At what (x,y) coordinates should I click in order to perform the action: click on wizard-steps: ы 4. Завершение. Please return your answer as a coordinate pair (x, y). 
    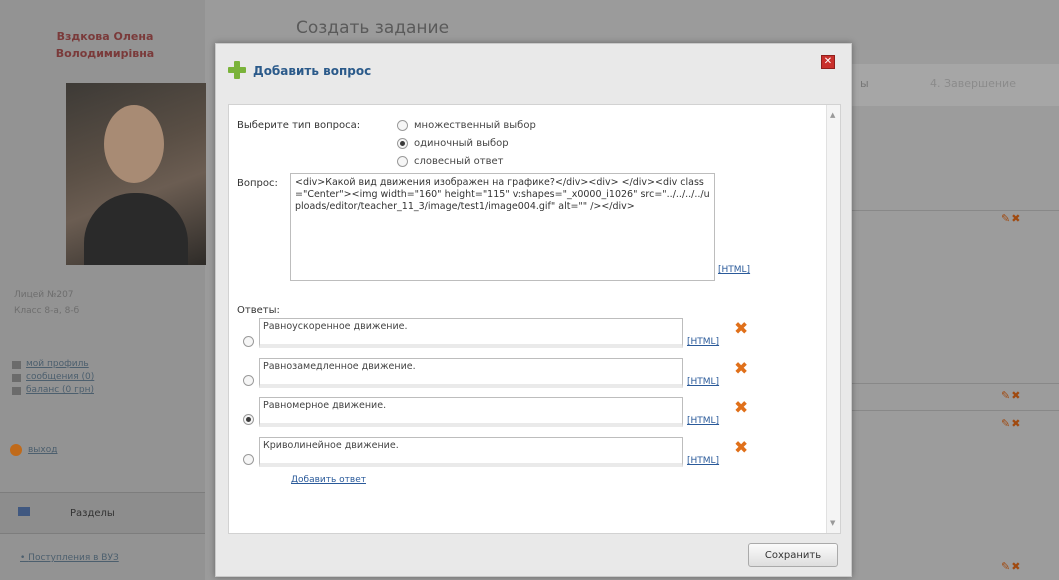
    Looking at the image, I should click on (954, 85).